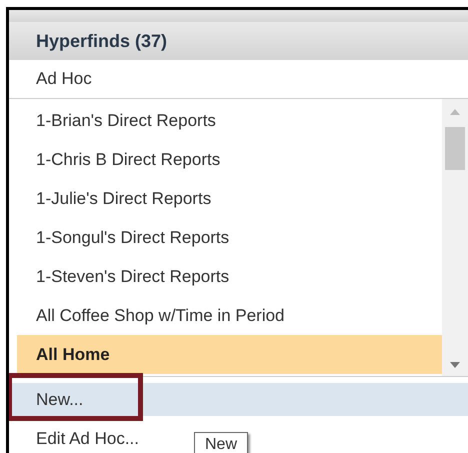  I want to click on tooltip: New, so click(221, 442).